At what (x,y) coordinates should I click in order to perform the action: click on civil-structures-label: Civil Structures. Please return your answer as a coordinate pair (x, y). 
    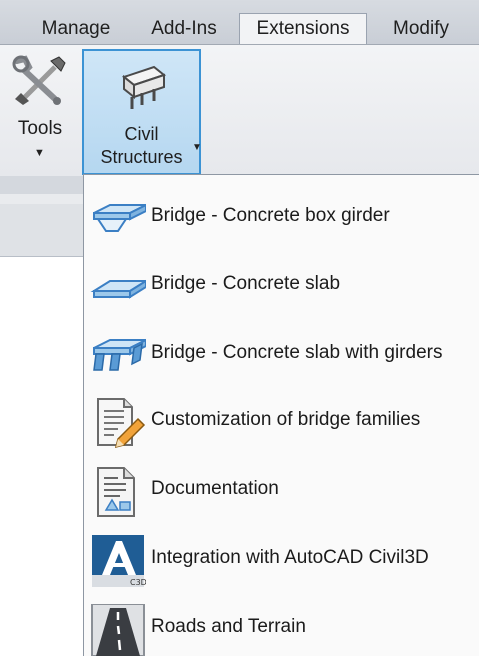
    Looking at the image, I should click on (141, 145).